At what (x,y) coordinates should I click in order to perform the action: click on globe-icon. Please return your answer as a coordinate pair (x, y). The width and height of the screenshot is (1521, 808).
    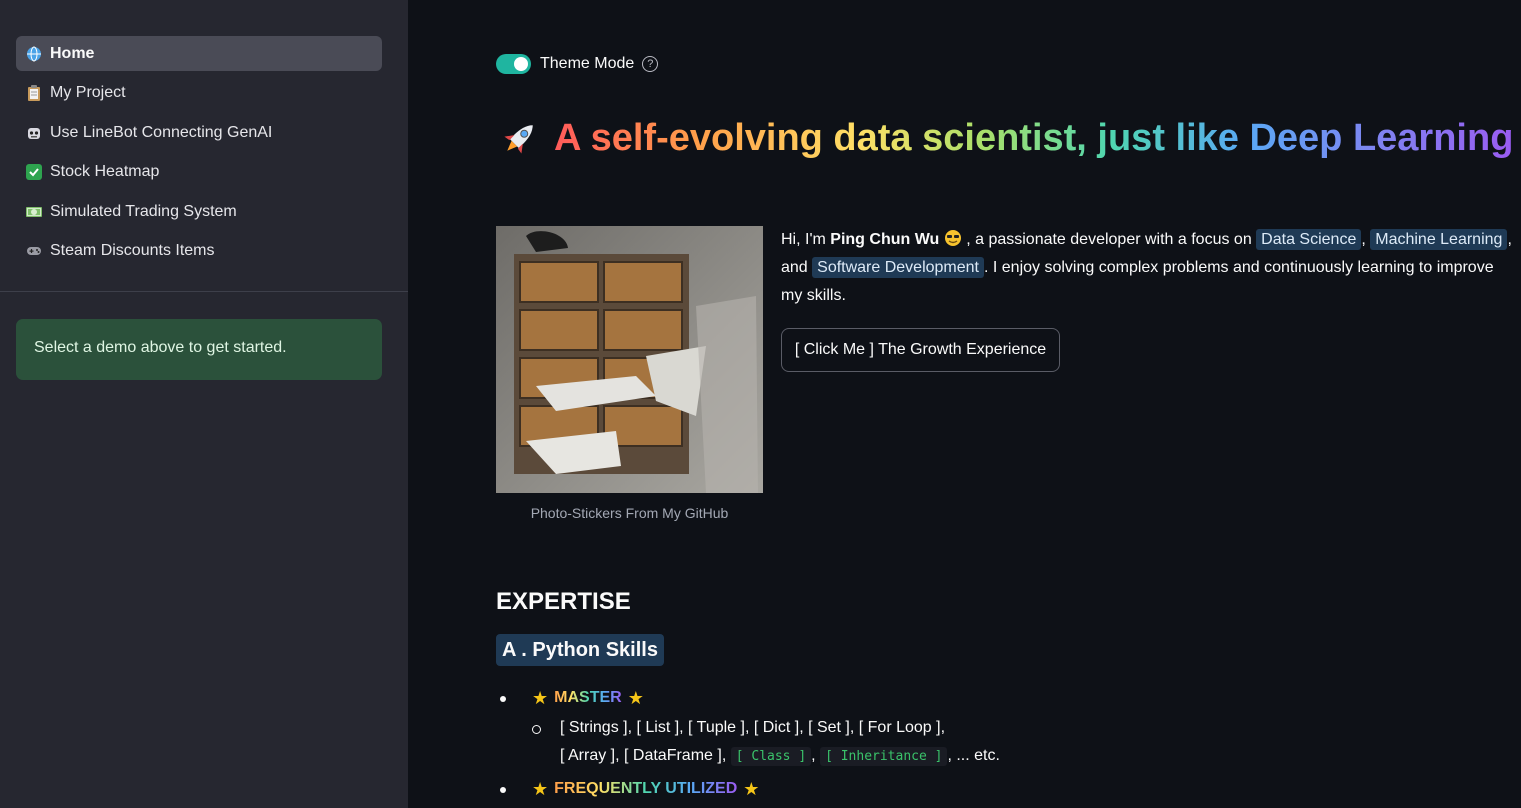
    Looking at the image, I should click on (34, 54).